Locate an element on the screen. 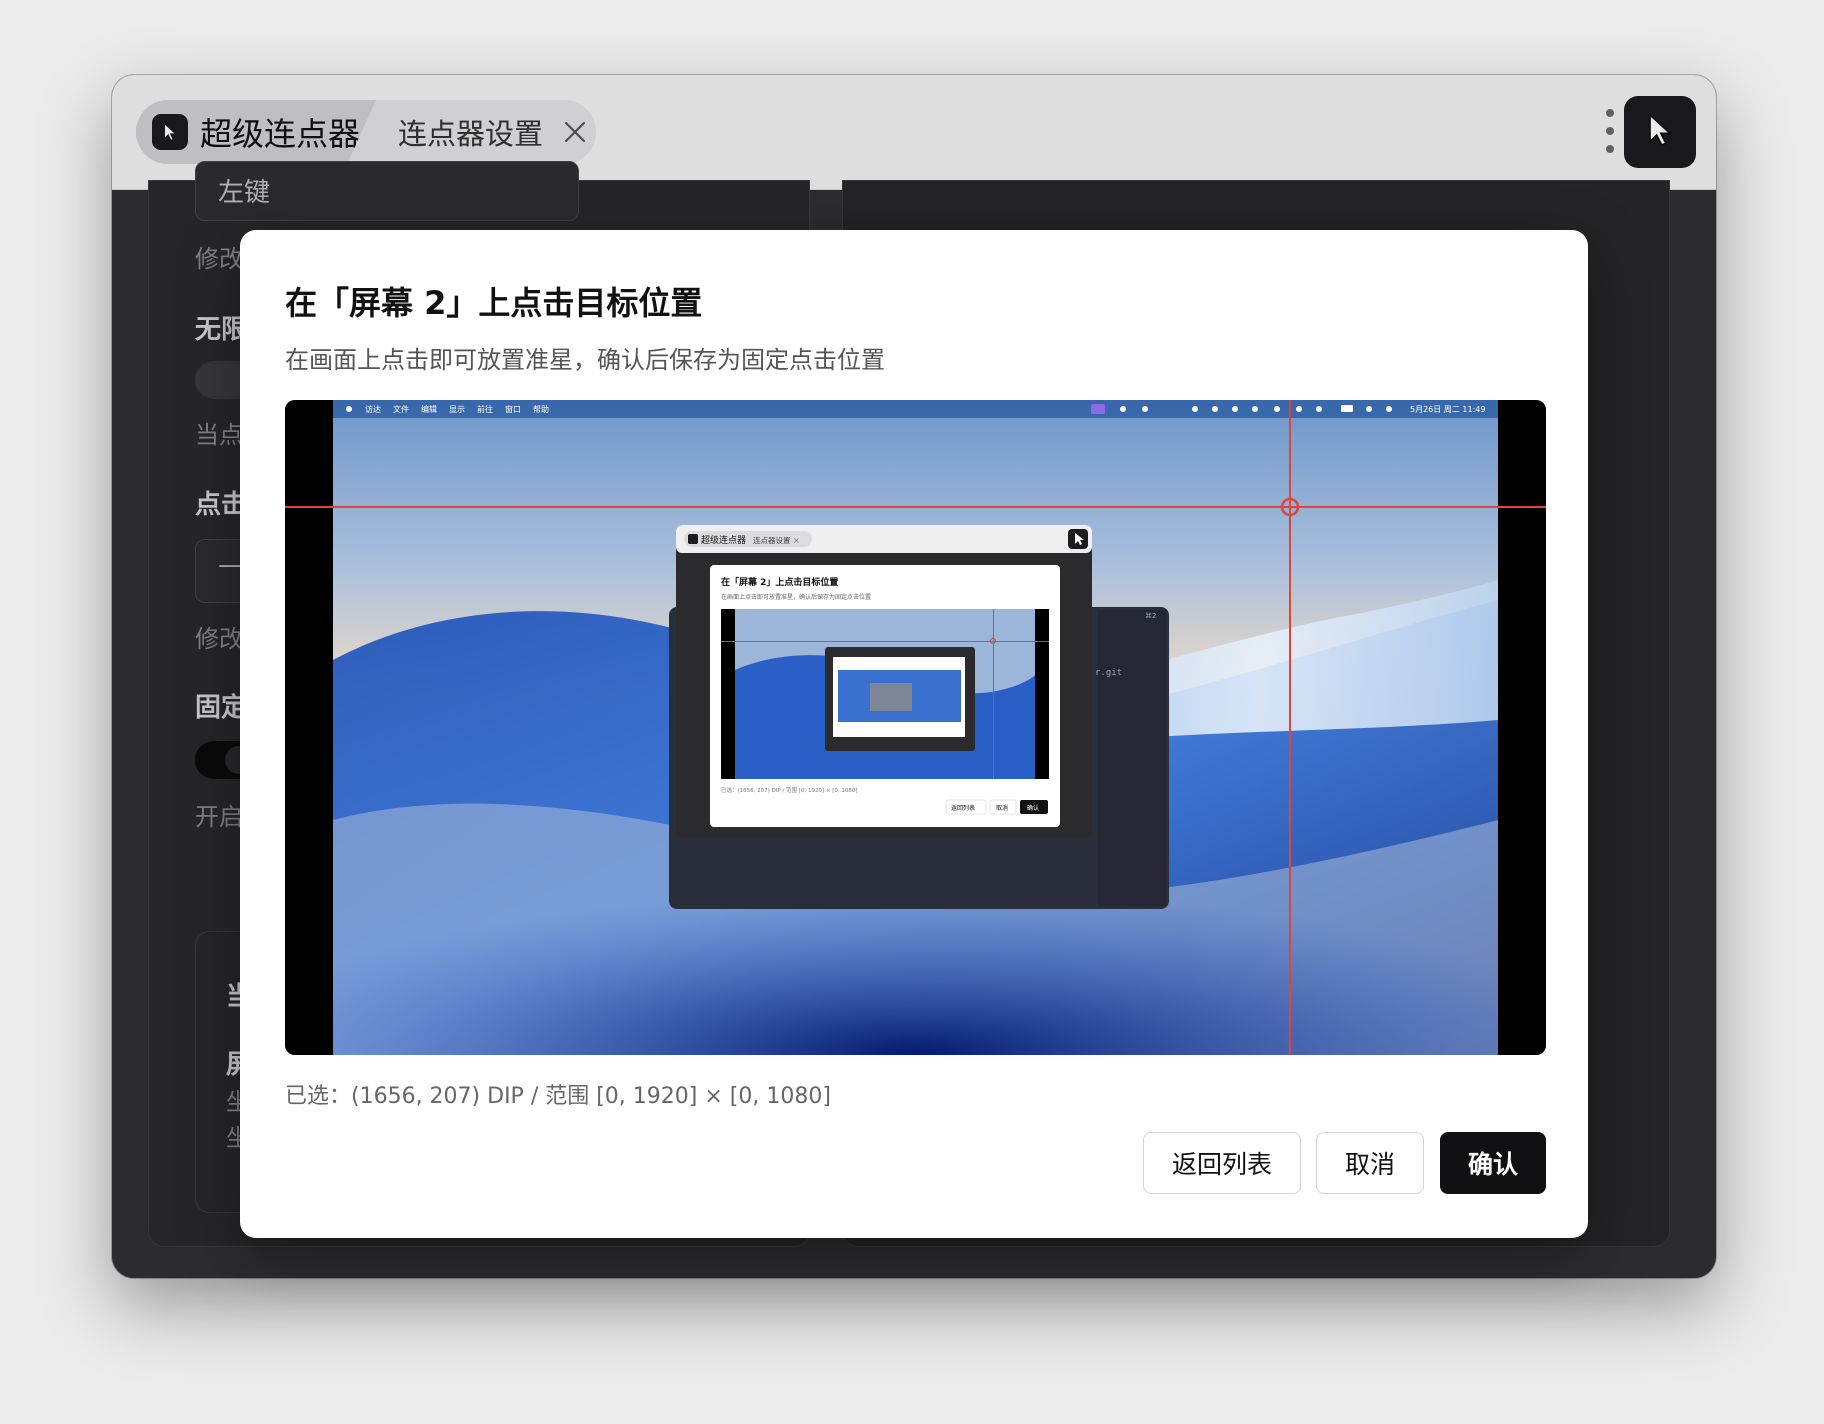 The width and height of the screenshot is (1824, 1424). menubar-item: 前往 is located at coordinates (485, 409).